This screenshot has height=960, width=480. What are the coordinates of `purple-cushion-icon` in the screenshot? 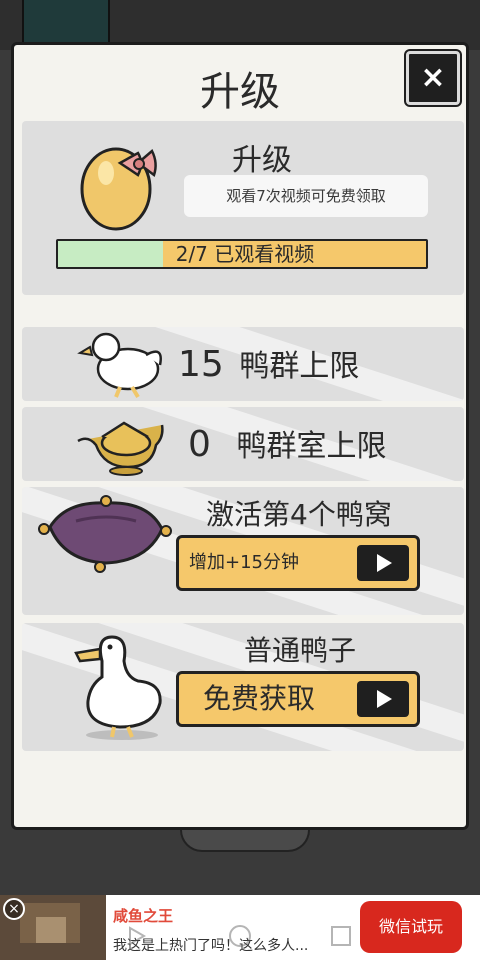 It's located at (105, 534).